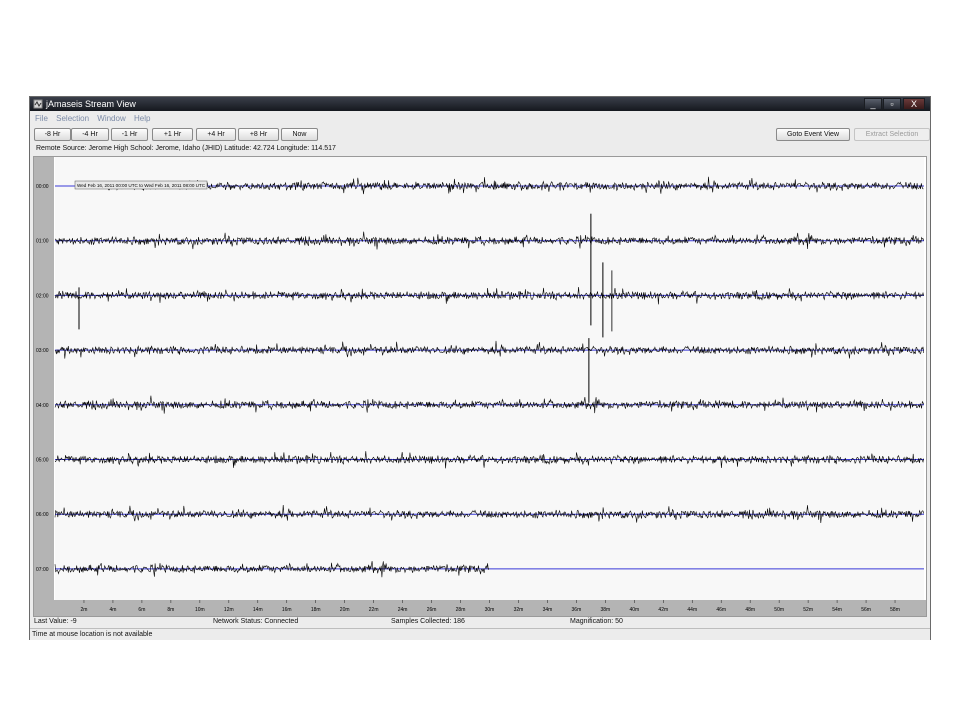  I want to click on minute-tick-label-15: 32m, so click(519, 610).